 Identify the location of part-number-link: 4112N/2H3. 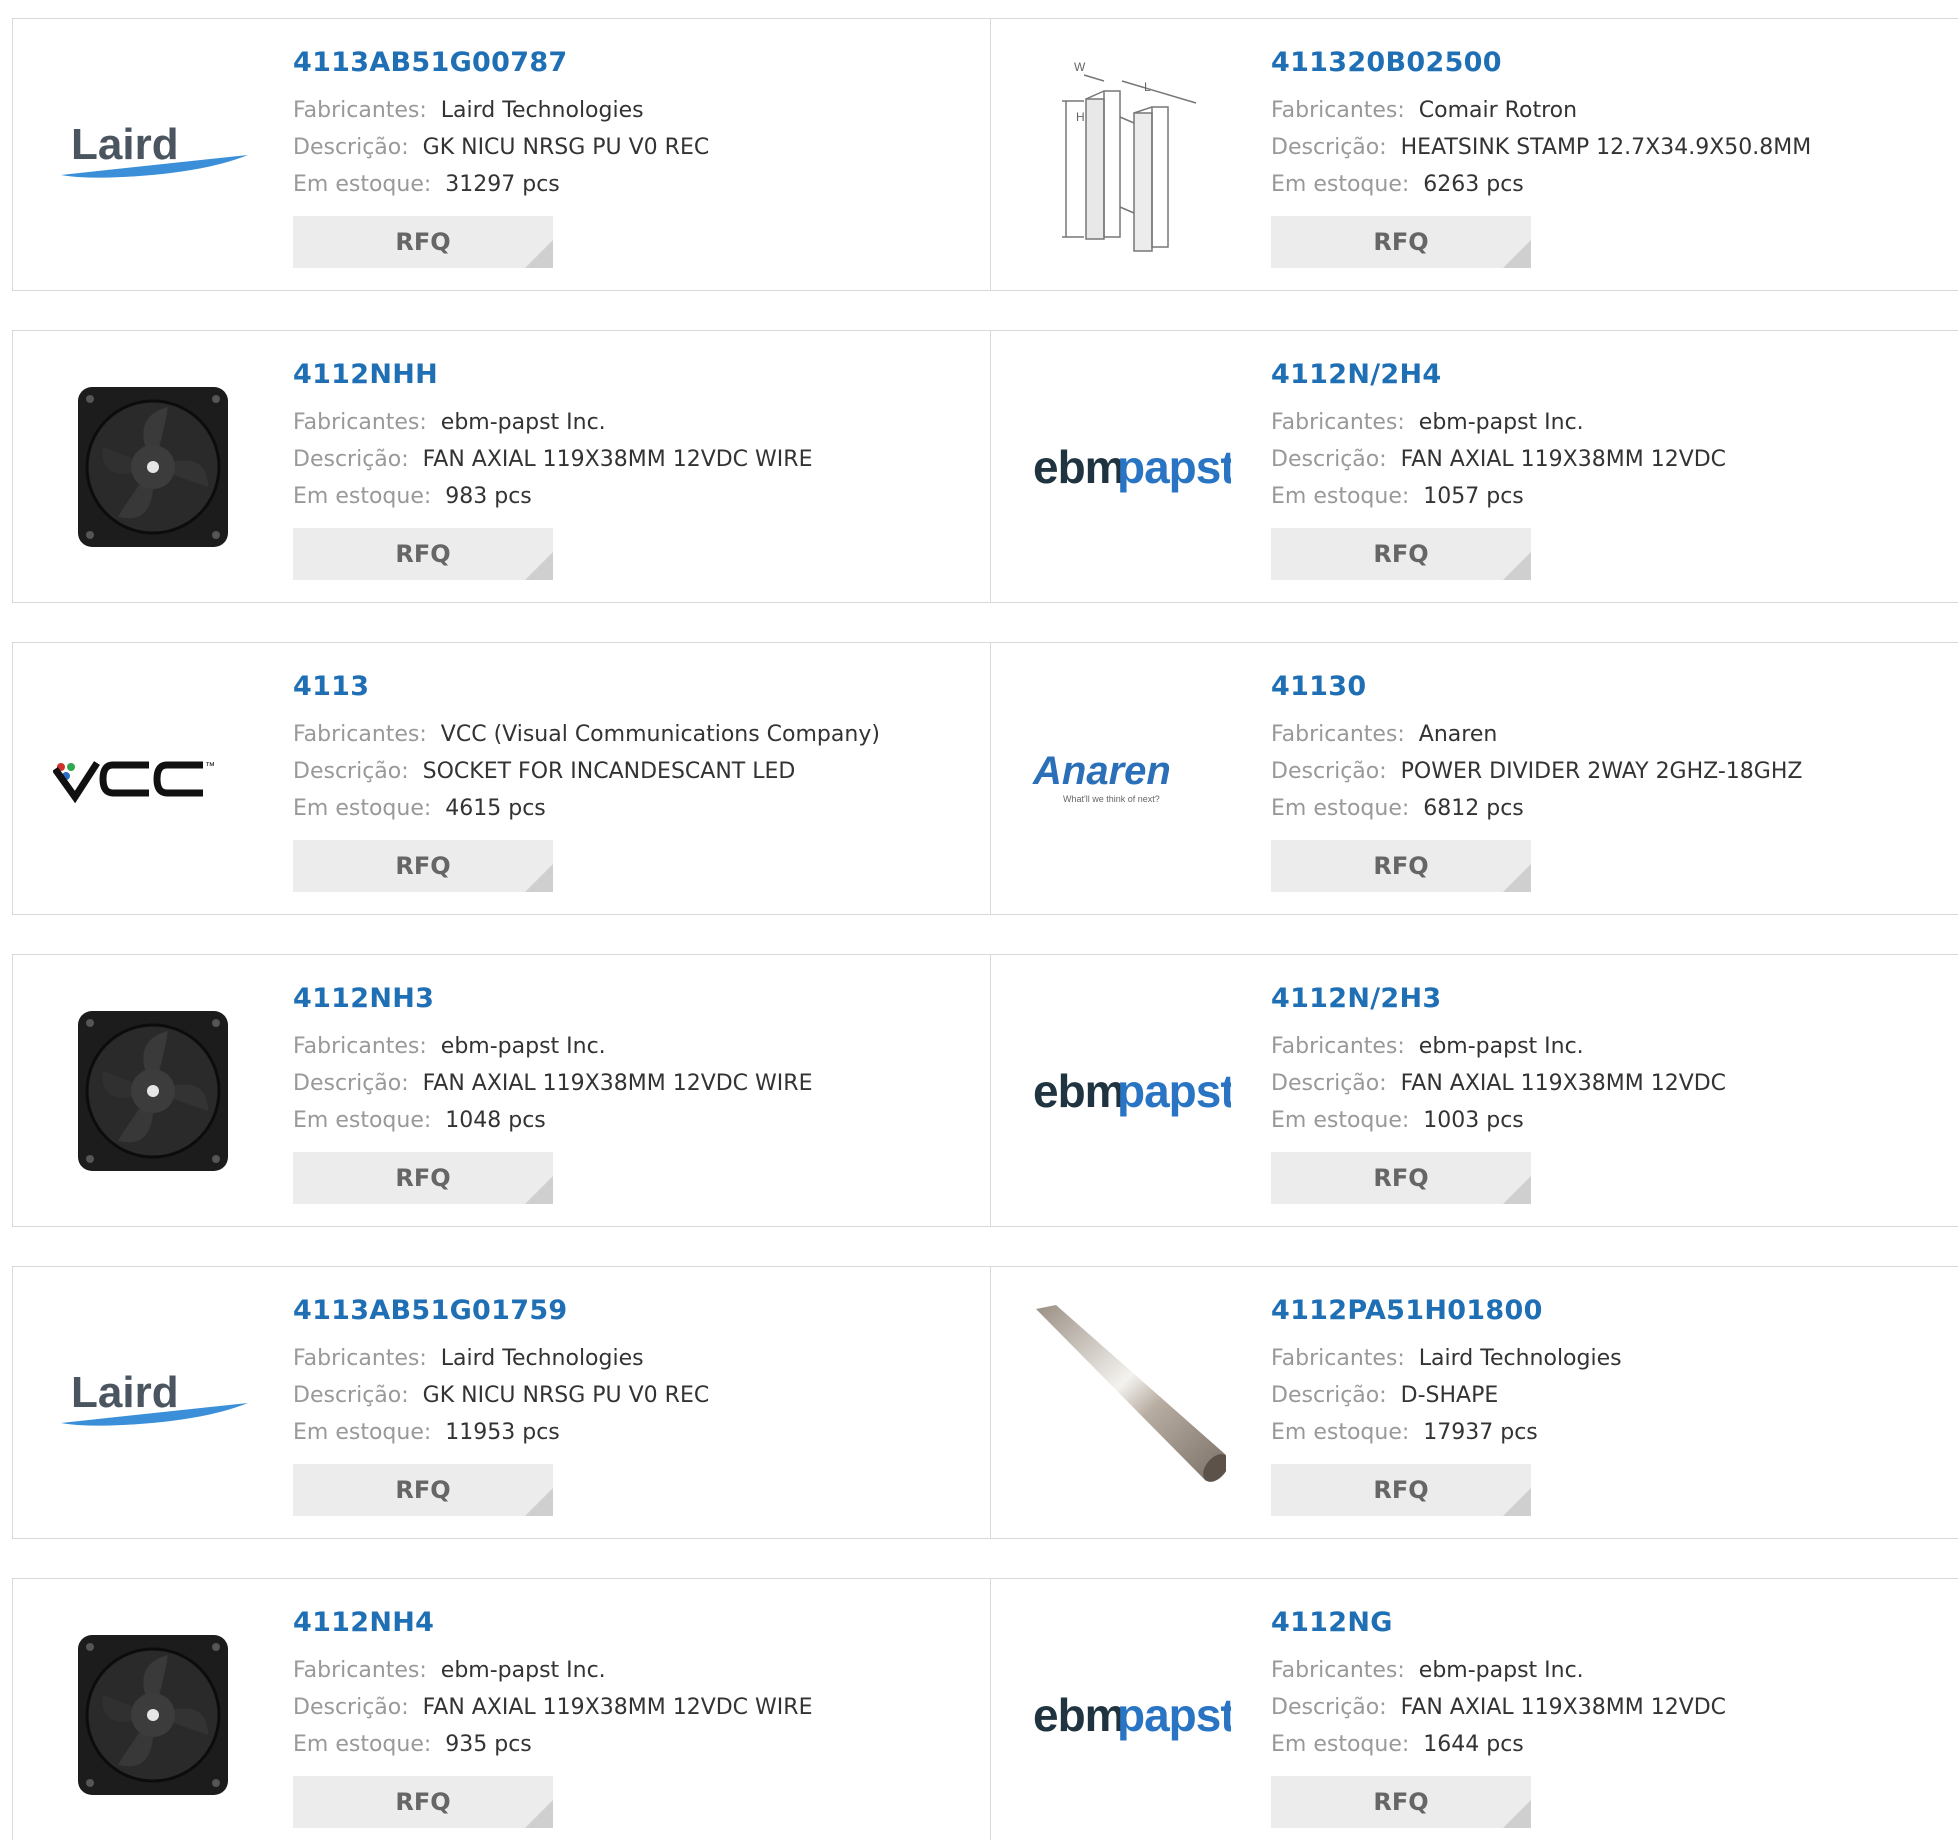
(1498, 998).